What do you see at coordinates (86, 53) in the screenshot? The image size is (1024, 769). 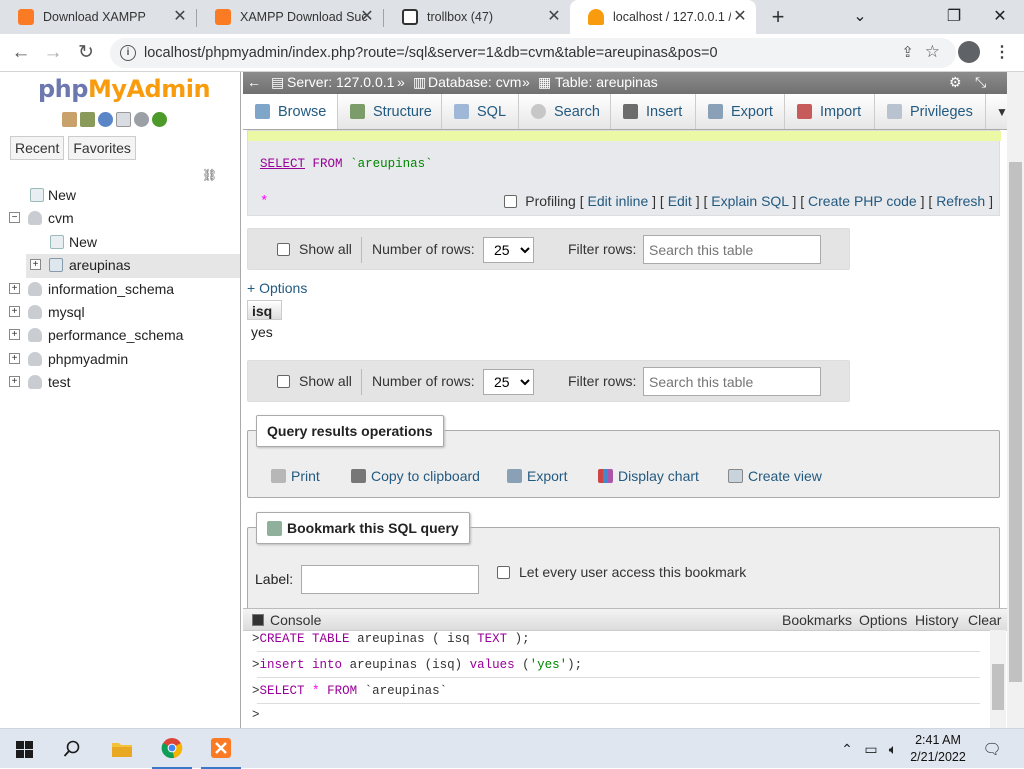 I see `reload-icon: ↻` at bounding box center [86, 53].